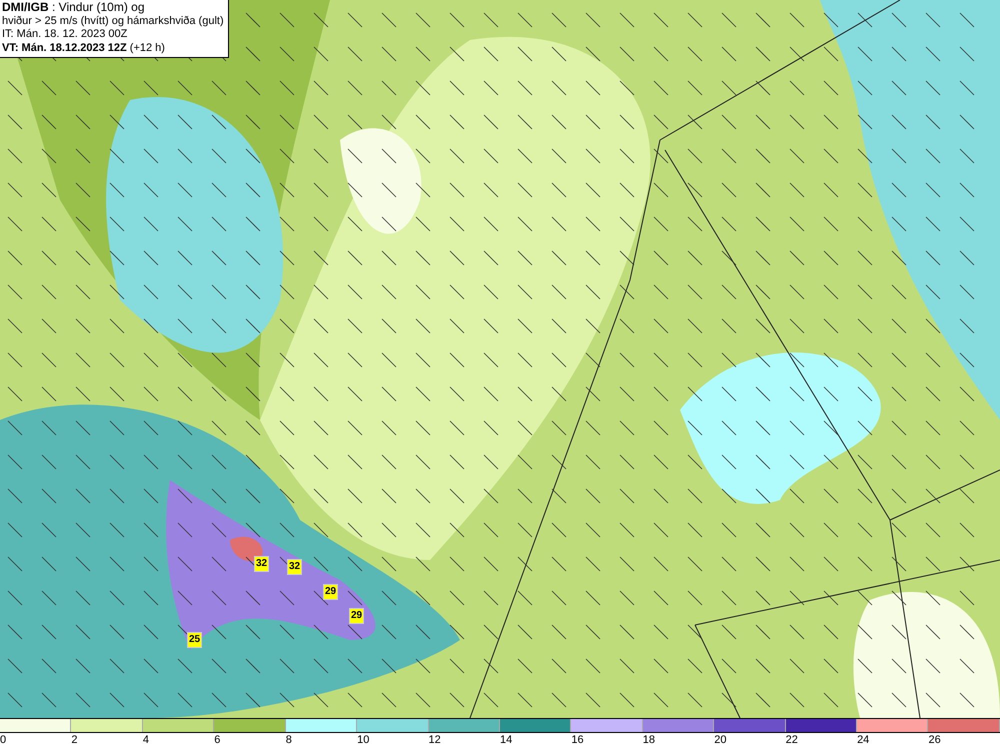 The height and width of the screenshot is (747, 1000). What do you see at coordinates (649, 740) in the screenshot?
I see `scale-tick-label: 18` at bounding box center [649, 740].